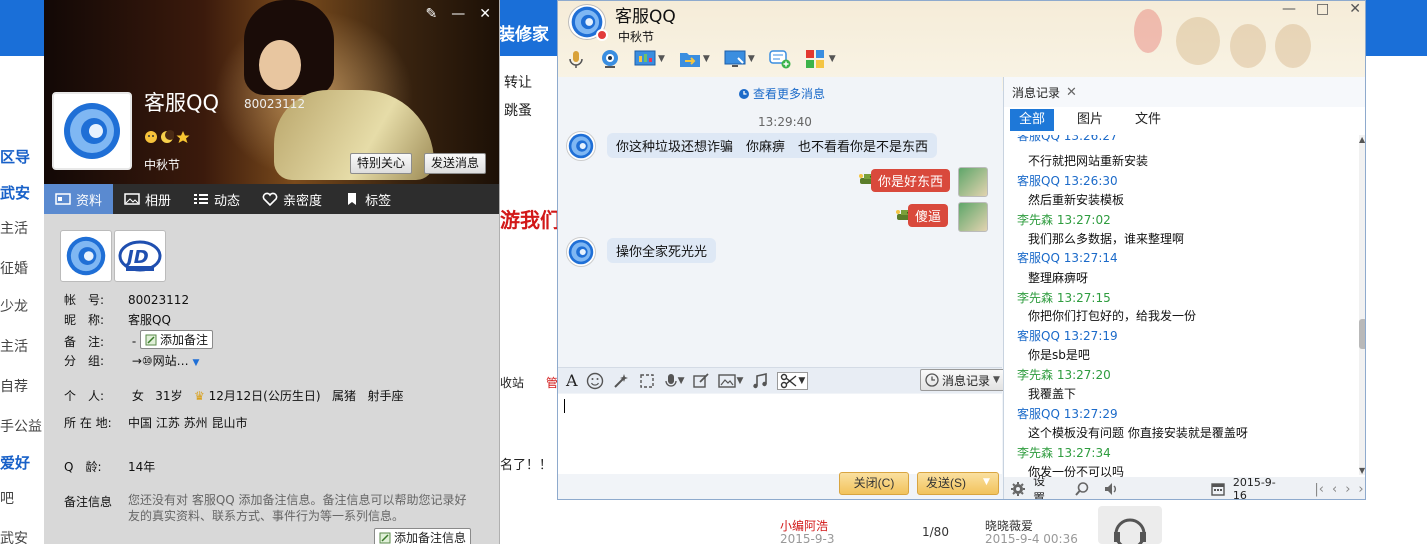 This screenshot has width=1427, height=544. Describe the element at coordinates (962, 380) in the screenshot. I see `message-history-button: 消息记录 ▼` at that location.